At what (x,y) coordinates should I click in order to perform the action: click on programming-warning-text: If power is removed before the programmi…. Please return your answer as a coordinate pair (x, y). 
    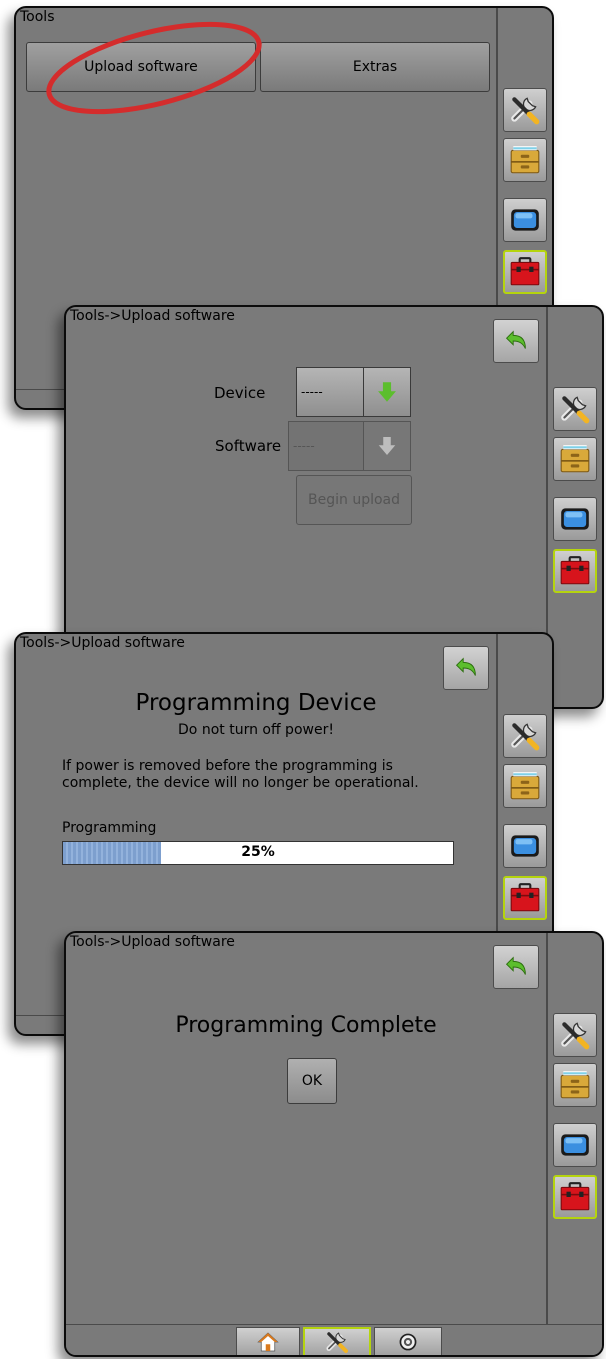
    Looking at the image, I should click on (240, 774).